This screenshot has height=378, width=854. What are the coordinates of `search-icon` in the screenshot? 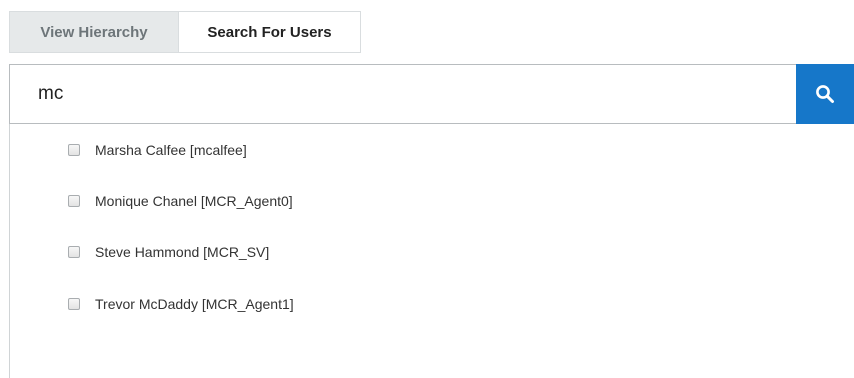 It's located at (825, 94).